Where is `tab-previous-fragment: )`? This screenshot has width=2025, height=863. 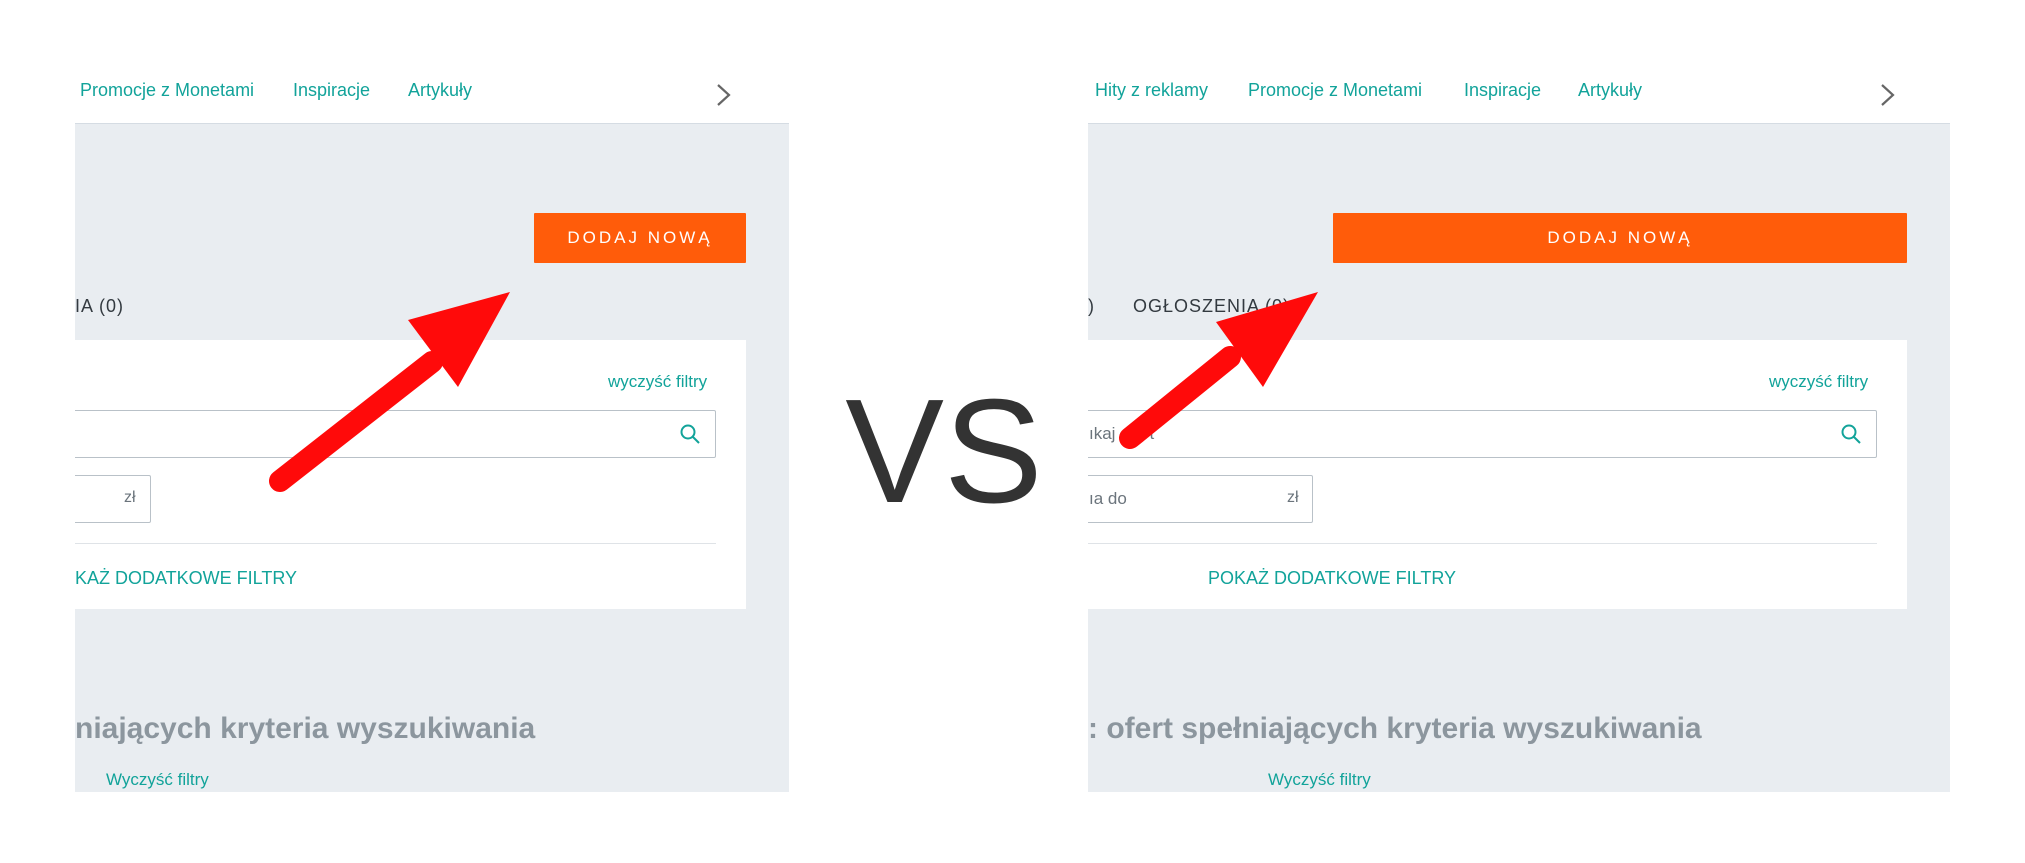
tab-previous-fragment: ) is located at coordinates (1091, 306).